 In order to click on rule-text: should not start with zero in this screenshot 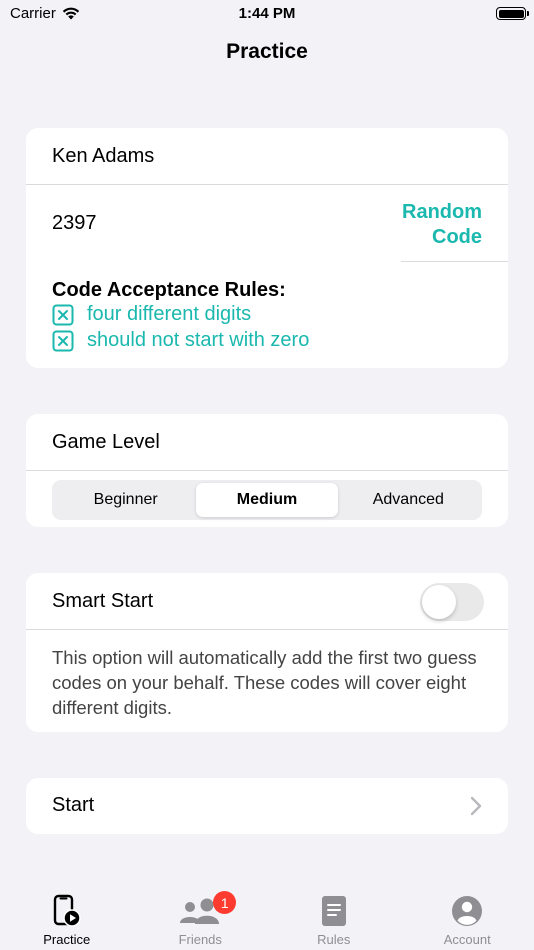, I will do `click(198, 340)`.